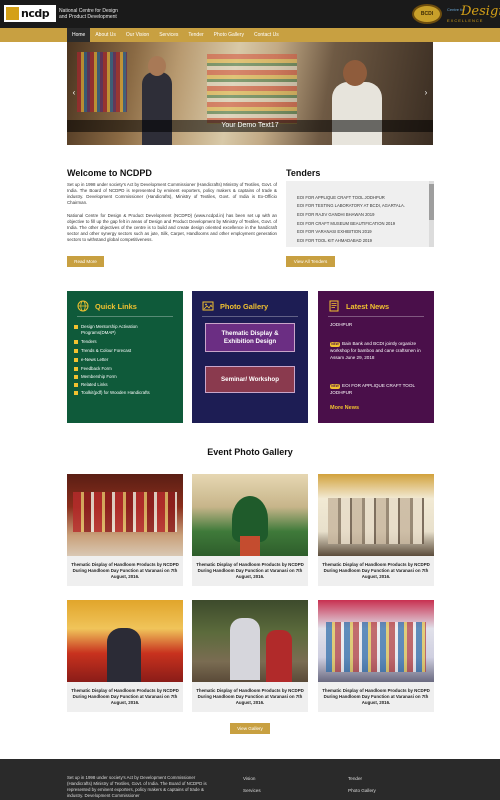  What do you see at coordinates (157, 108) in the screenshot?
I see `slide-person-left` at bounding box center [157, 108].